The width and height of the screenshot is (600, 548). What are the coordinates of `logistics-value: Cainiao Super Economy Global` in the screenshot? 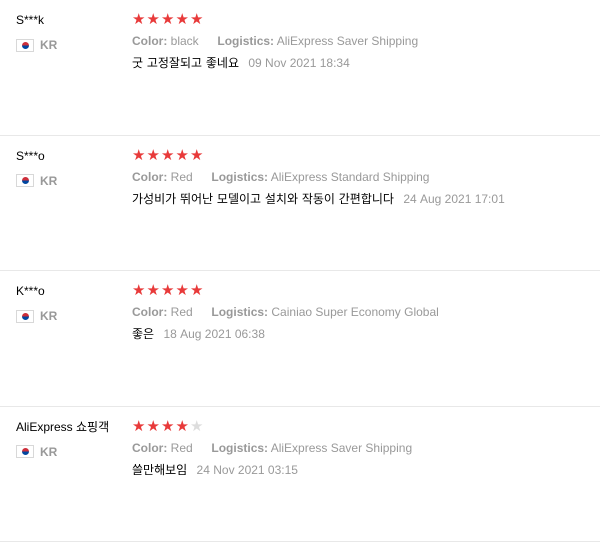 It's located at (355, 312).